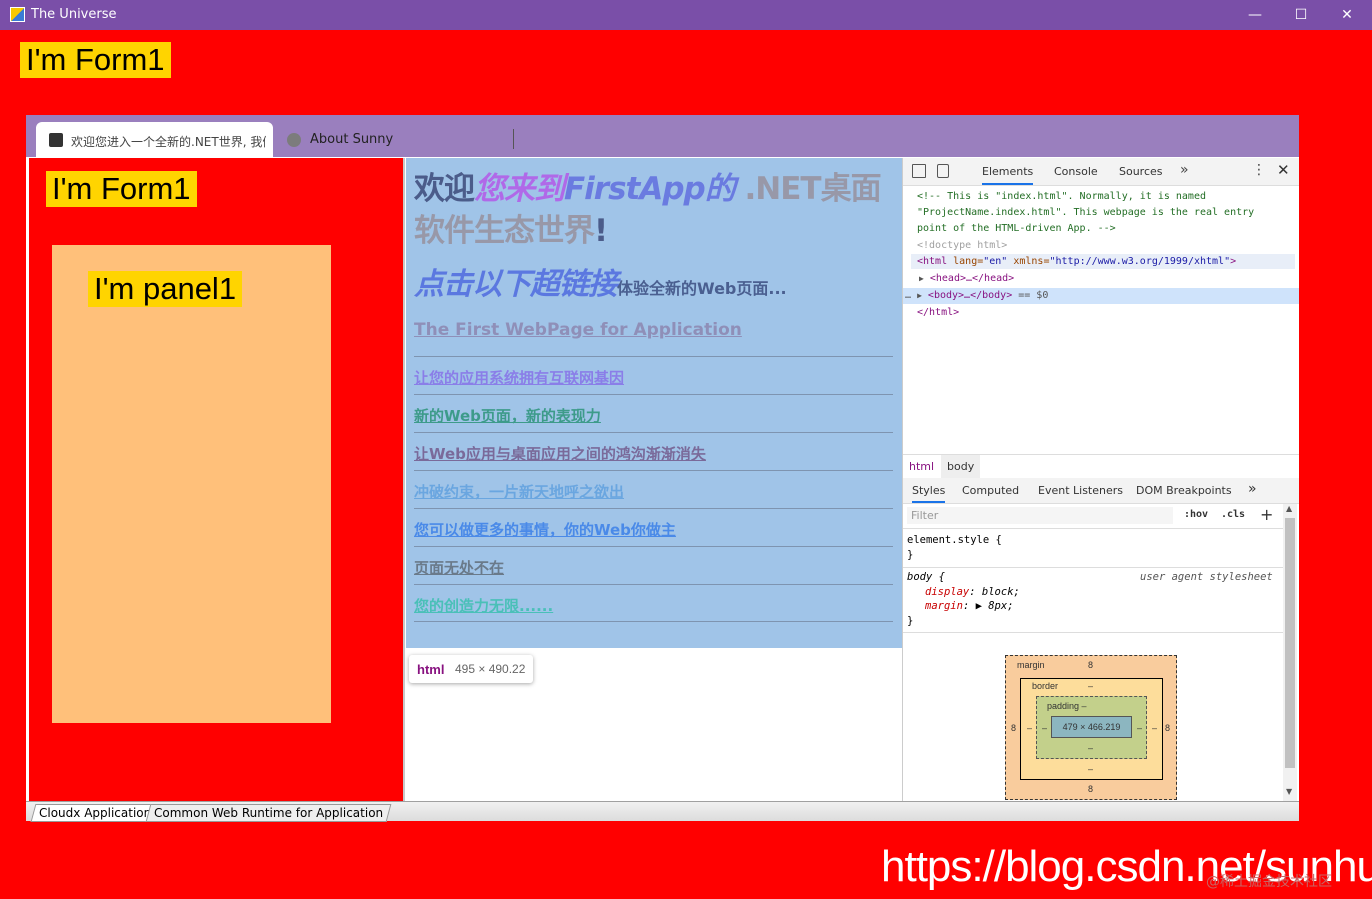 The image size is (1372, 899). What do you see at coordinates (1008, 175) in the screenshot?
I see `tab-elements: Elements` at bounding box center [1008, 175].